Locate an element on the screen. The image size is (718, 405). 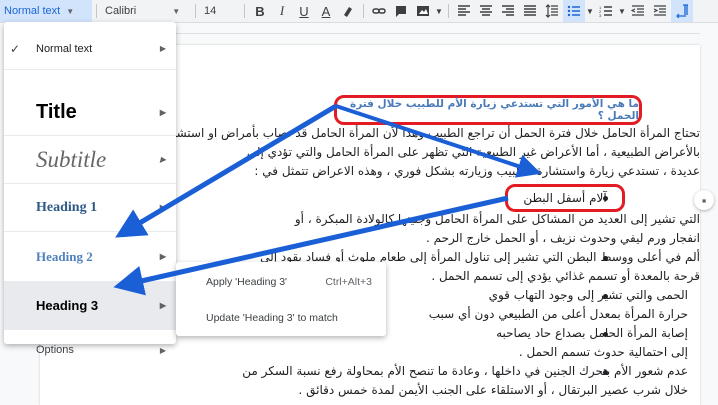
paragraph-style-value: Normal text is located at coordinates (32, 11).